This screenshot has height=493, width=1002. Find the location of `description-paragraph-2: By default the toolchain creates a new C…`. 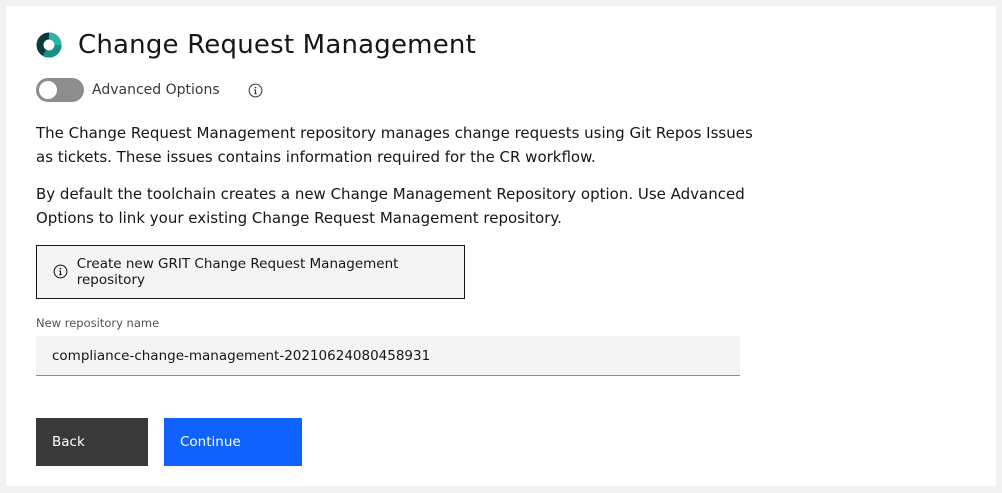

description-paragraph-2: By default the toolchain creates a new C… is located at coordinates (390, 206).